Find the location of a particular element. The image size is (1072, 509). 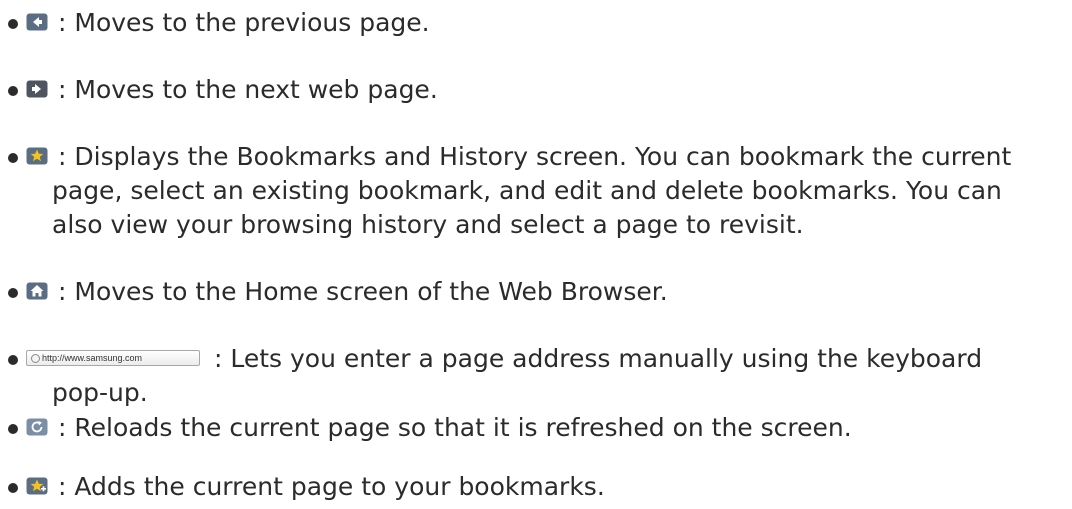

item-text-line: pop-up. is located at coordinates (100, 392).